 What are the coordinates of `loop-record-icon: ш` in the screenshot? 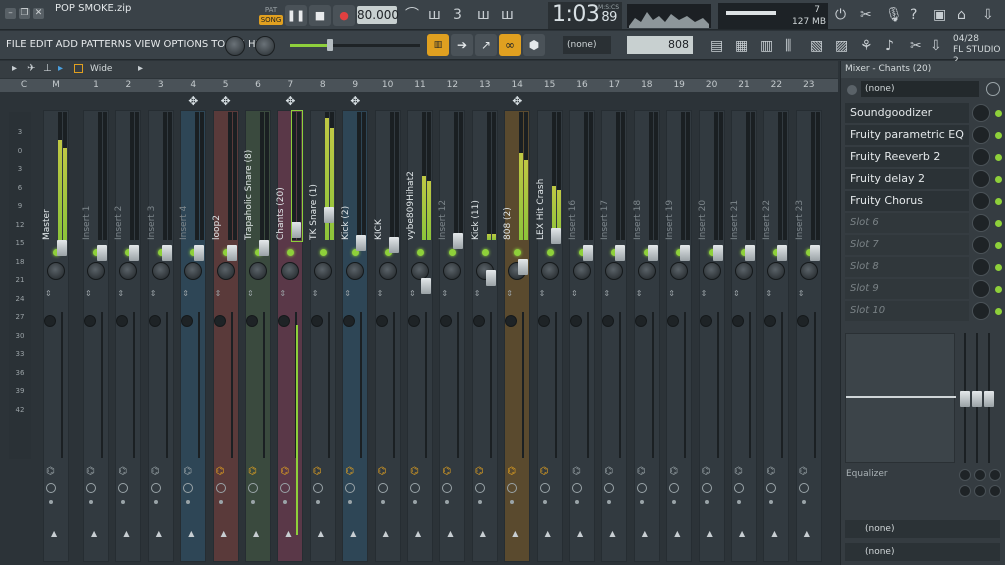 It's located at (507, 15).